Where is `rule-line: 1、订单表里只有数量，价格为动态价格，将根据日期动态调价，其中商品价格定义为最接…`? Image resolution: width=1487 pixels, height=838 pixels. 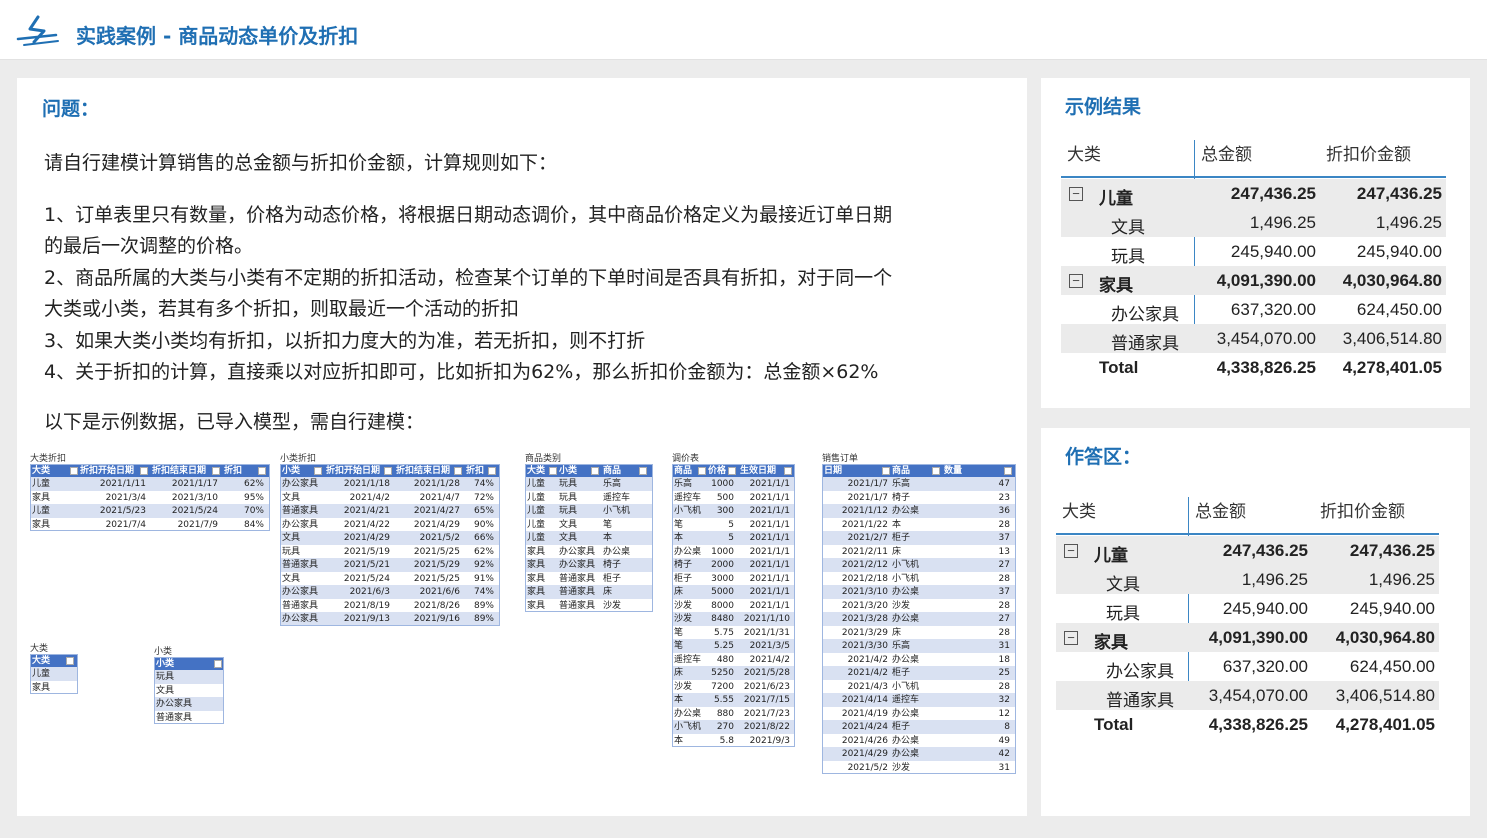 rule-line: 1、订单表里只有数量，价格为动态价格，将根据日期动态调价，其中商品价格定义为最接… is located at coordinates (468, 215).